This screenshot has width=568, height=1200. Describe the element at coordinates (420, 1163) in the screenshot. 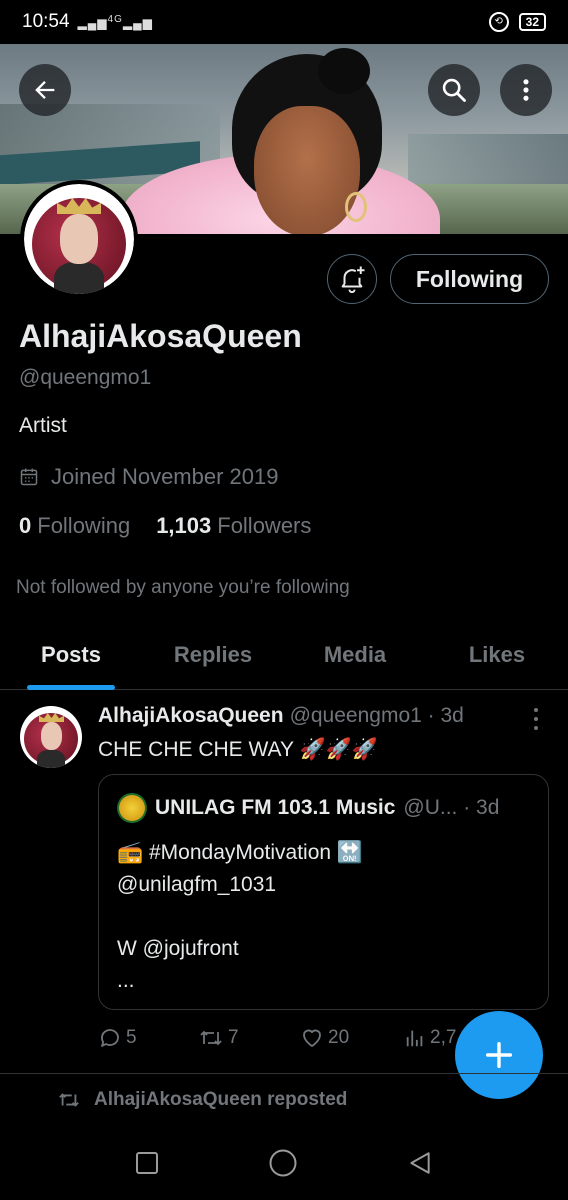

I see `triangle-back-nav-icon` at that location.